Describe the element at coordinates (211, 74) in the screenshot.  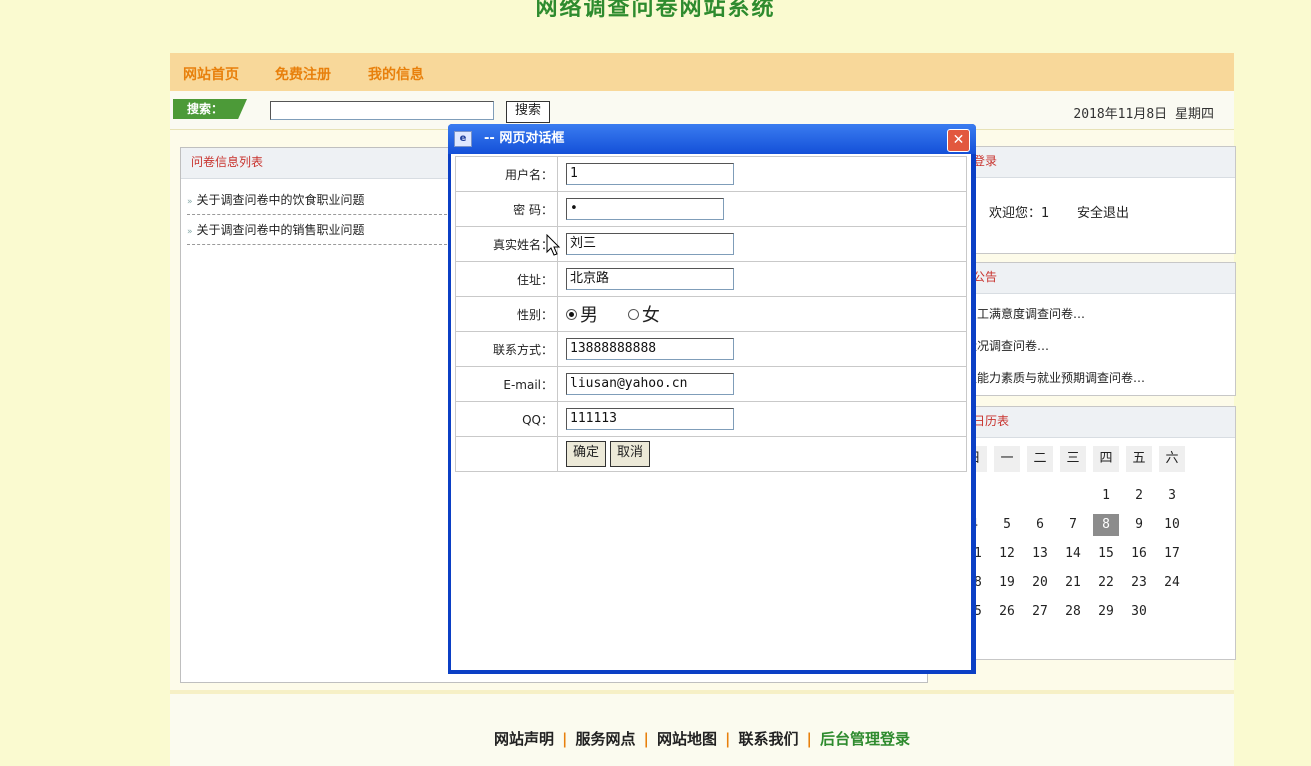
I see `nav-home: 网站首页` at that location.